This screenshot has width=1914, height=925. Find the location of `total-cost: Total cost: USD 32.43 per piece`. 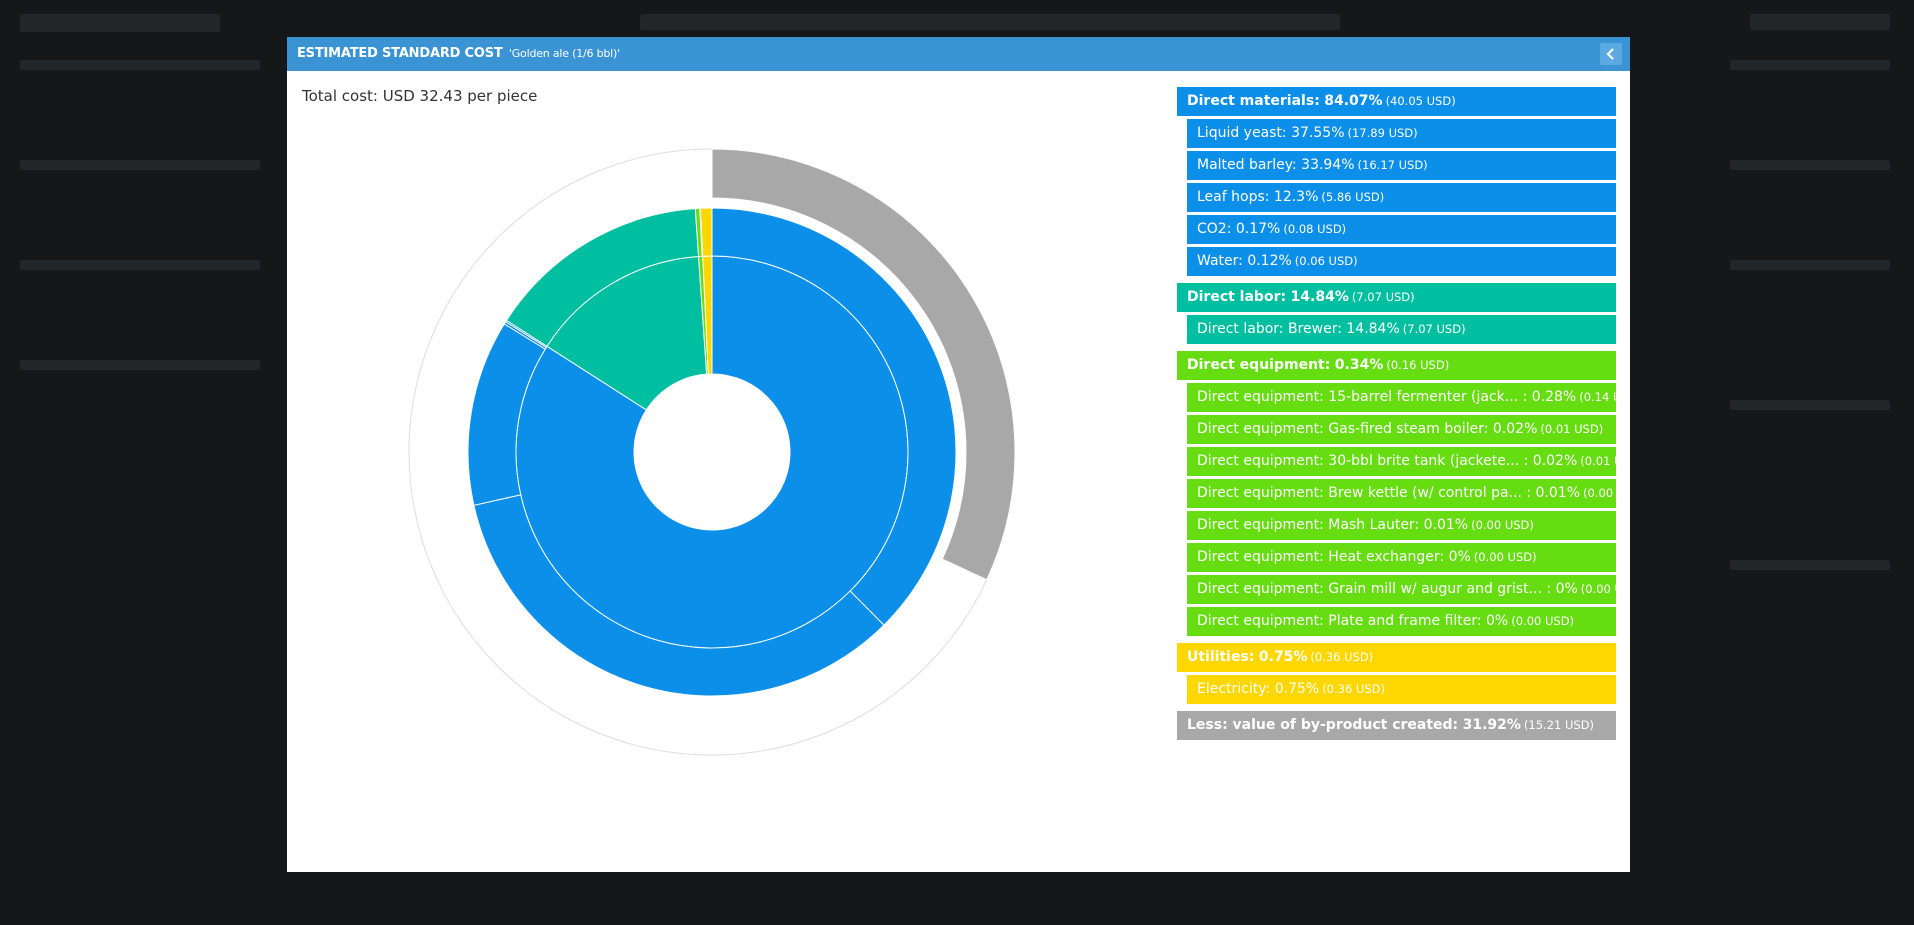

total-cost: Total cost: USD 32.43 per piece is located at coordinates (420, 96).